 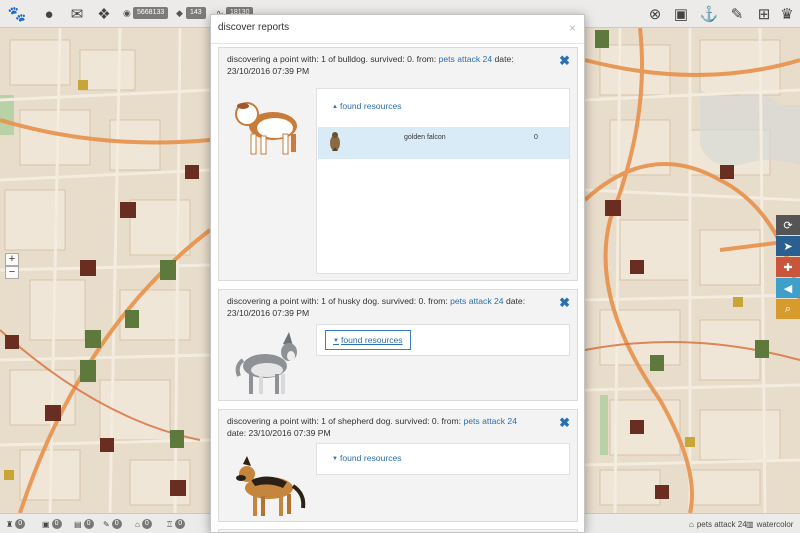 What do you see at coordinates (104, 14) in the screenshot?
I see `pets-icon: ❖` at bounding box center [104, 14].